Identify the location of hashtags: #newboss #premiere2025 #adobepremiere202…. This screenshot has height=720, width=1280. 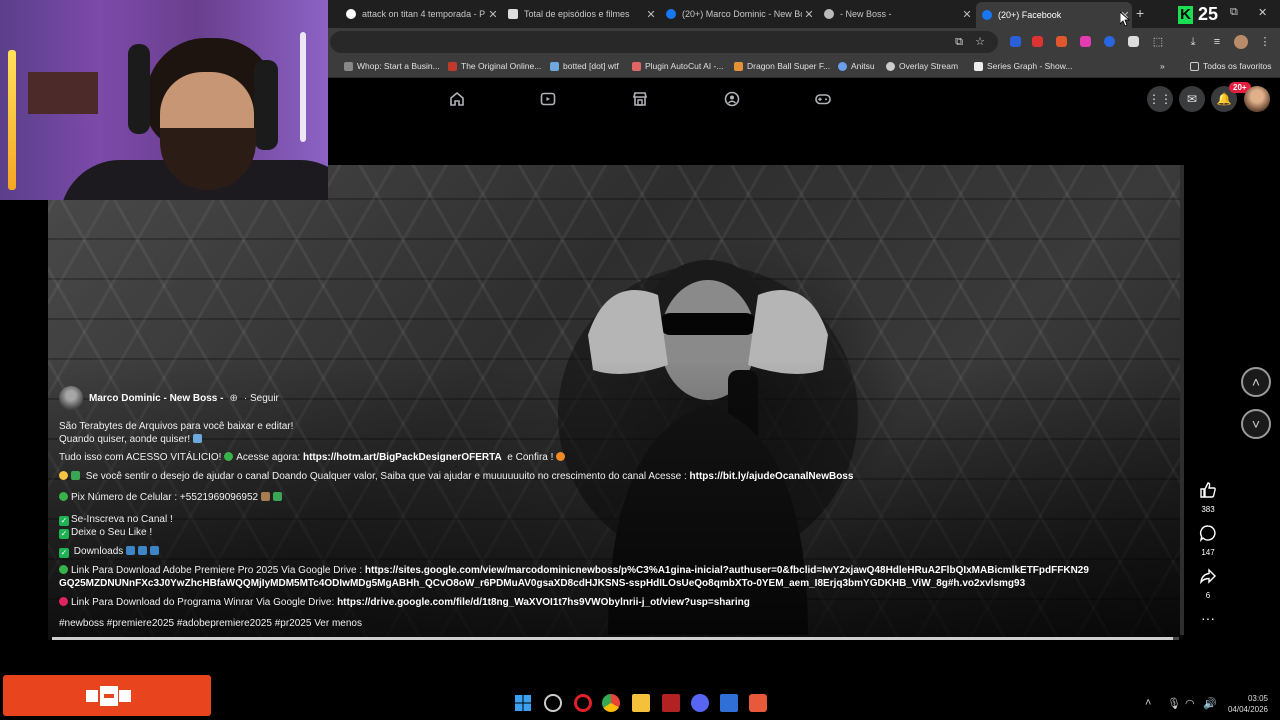
(185, 623).